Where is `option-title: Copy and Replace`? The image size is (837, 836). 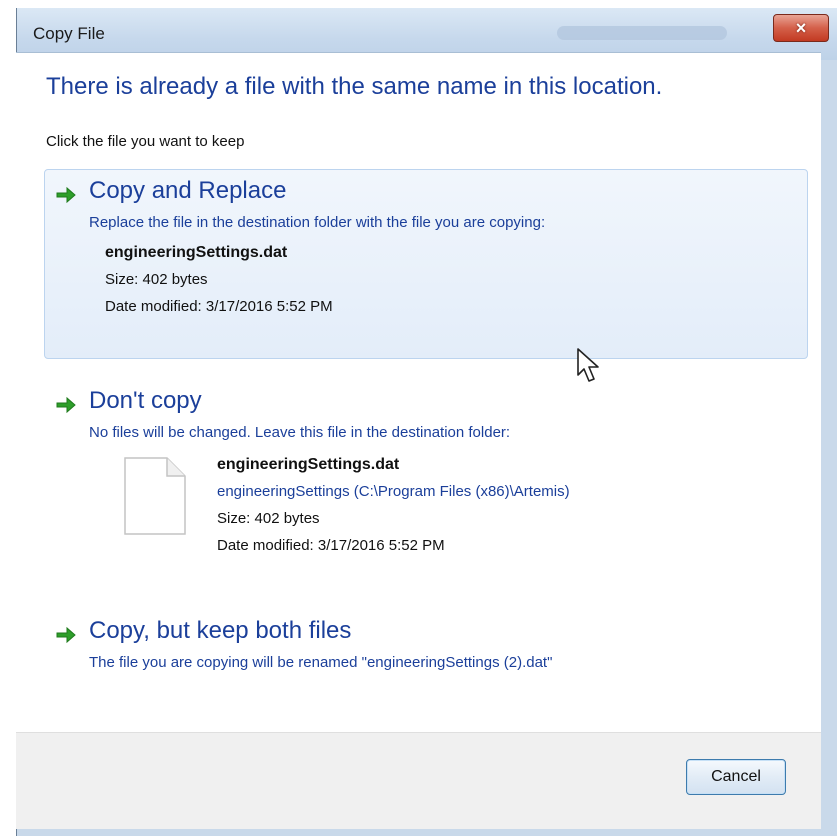 option-title: Copy and Replace is located at coordinates (188, 190).